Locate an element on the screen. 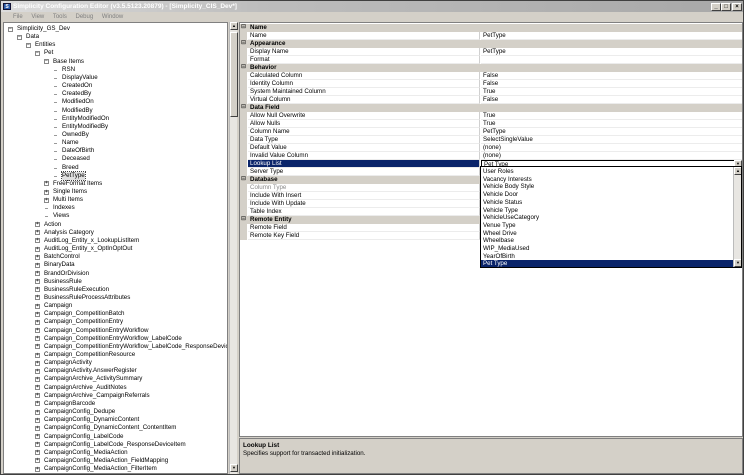  dropdown-scroll-up-icon: ▲ is located at coordinates (737, 171).